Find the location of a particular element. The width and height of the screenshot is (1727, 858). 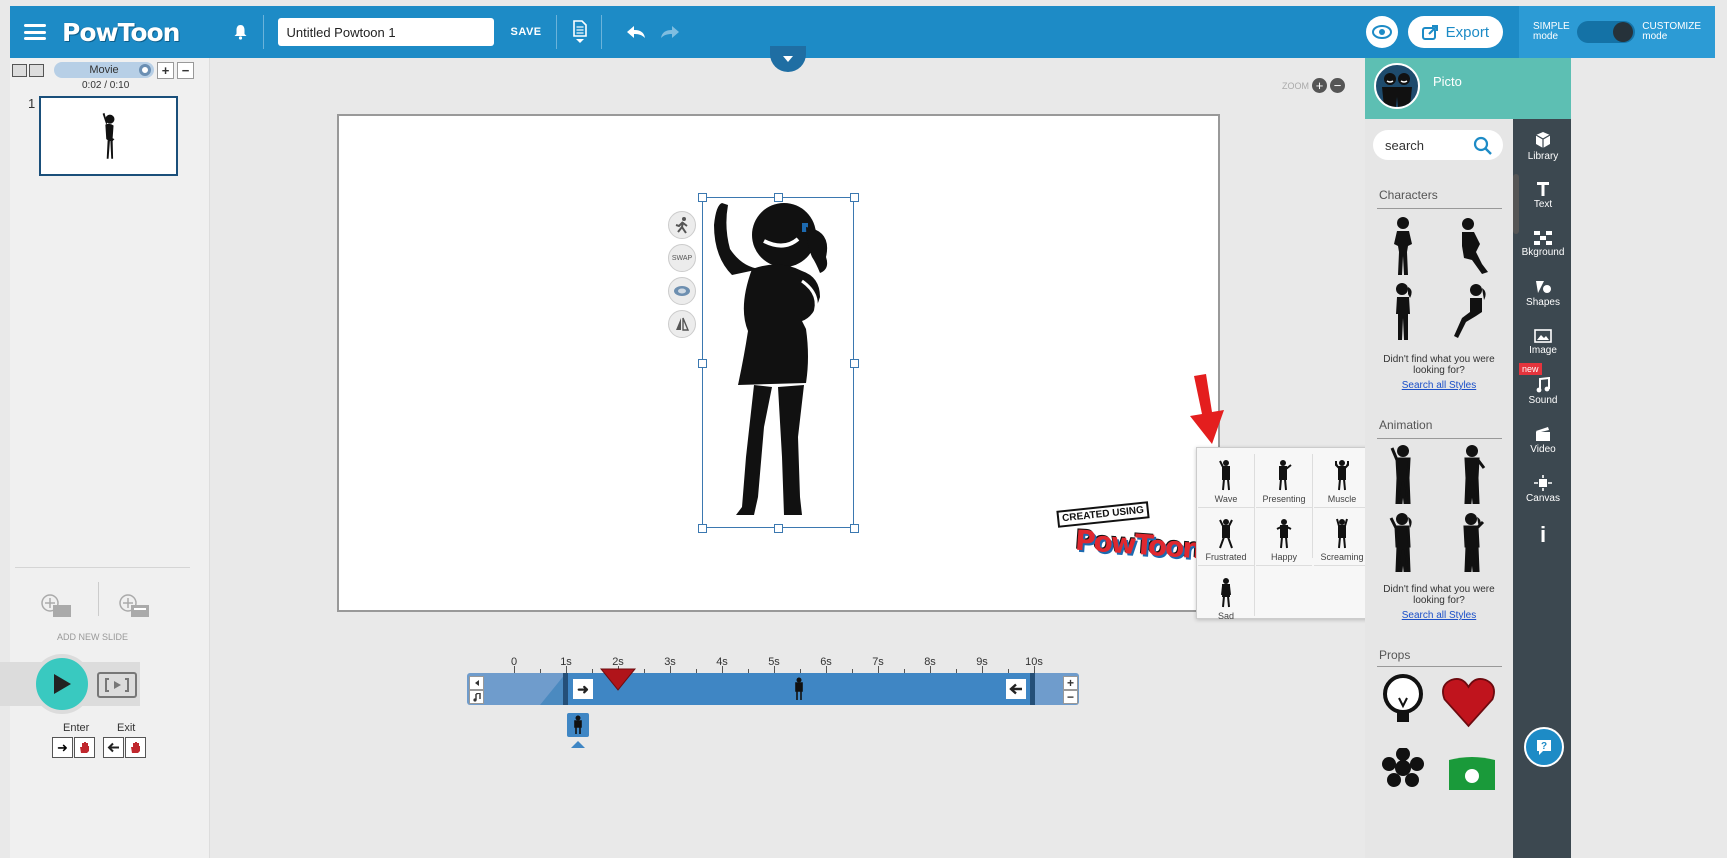

prop-flower-thumb is located at coordinates (1402, 768).